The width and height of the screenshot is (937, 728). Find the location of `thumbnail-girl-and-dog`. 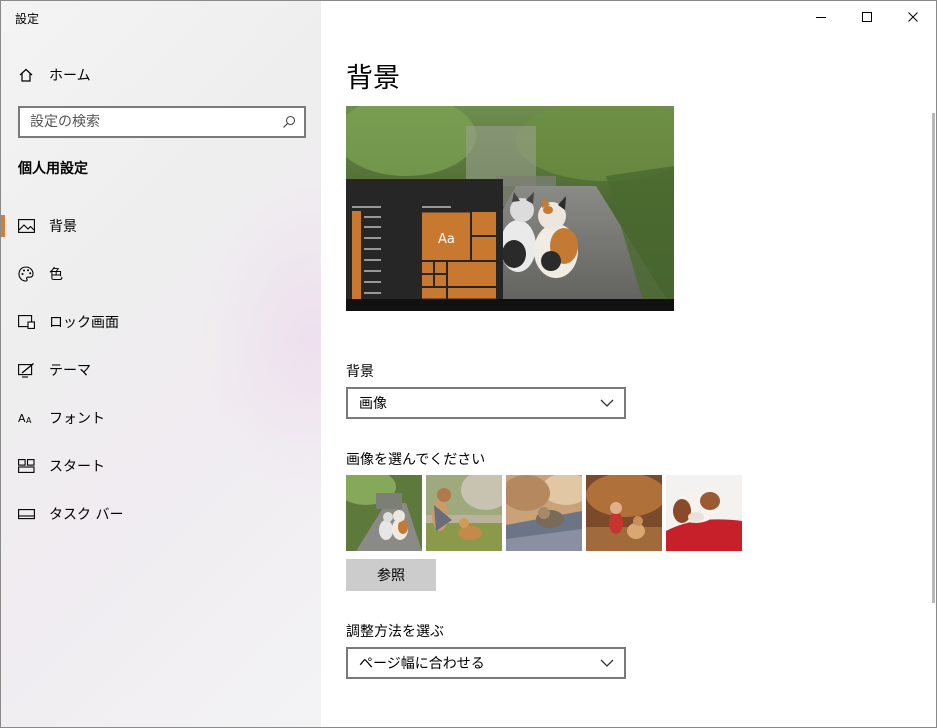

thumbnail-girl-and-dog is located at coordinates (464, 513).